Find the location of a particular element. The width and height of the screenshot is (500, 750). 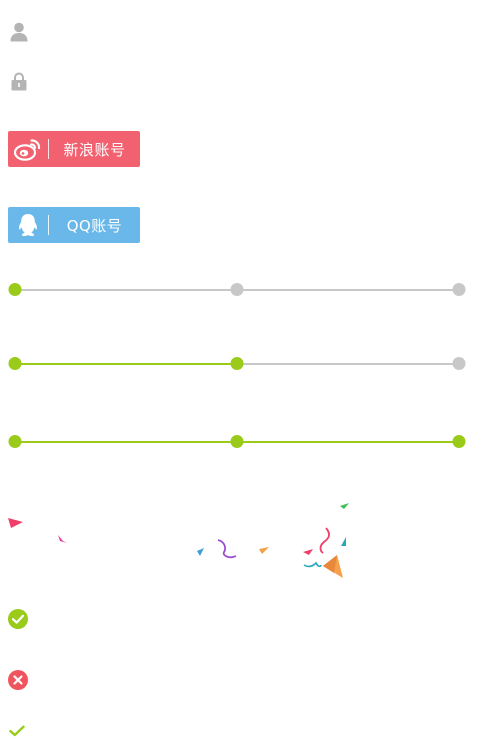

qq-button-label: QQ账号 is located at coordinates (94, 225).